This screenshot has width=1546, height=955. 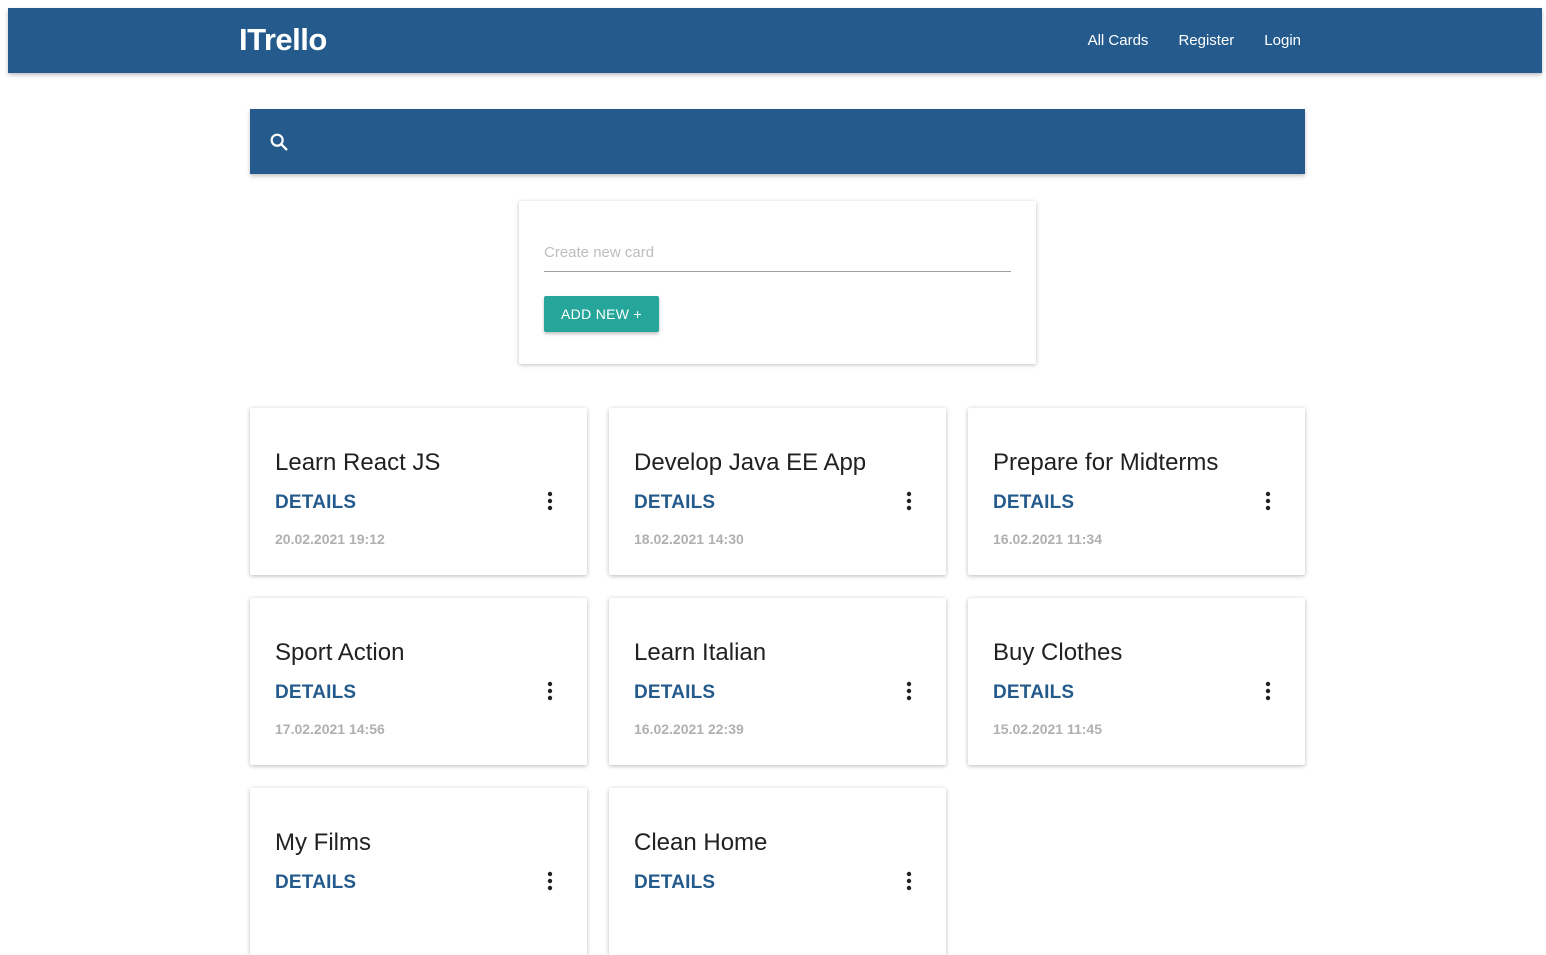 I want to click on card: Buy Clothes DETAILS 15.02.2021 11:45, so click(x=1136, y=681).